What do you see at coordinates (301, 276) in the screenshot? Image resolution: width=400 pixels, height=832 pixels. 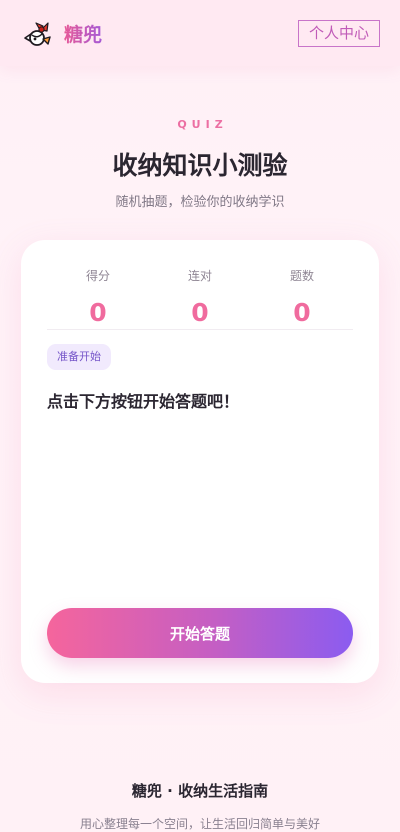 I see `stat-label: 题数` at bounding box center [301, 276].